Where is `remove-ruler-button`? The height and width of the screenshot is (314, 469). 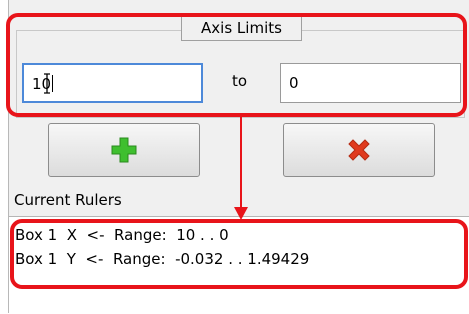
remove-ruler-button is located at coordinates (359, 150).